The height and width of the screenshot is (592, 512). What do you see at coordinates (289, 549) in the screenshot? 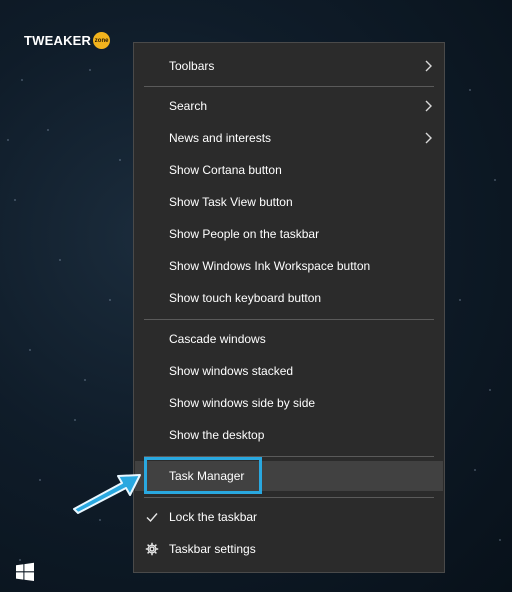
I see `menu-item-taskbar-settings: Taskbar settings` at bounding box center [289, 549].